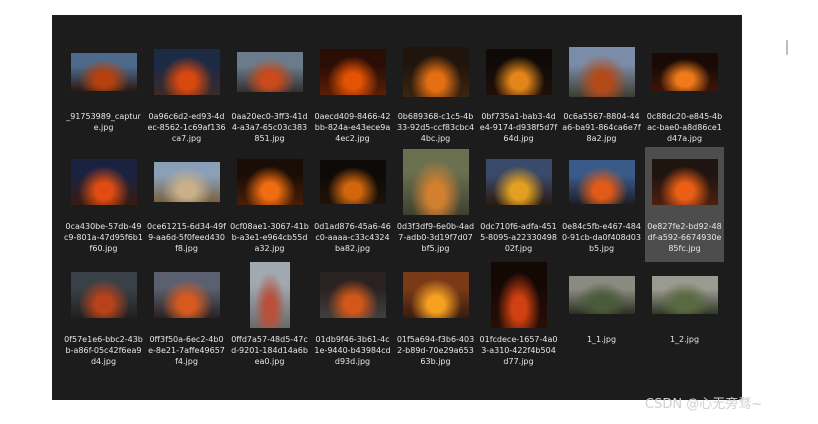 The image size is (818, 424). What do you see at coordinates (787, 47) in the screenshot?
I see `scrollbar` at bounding box center [787, 47].